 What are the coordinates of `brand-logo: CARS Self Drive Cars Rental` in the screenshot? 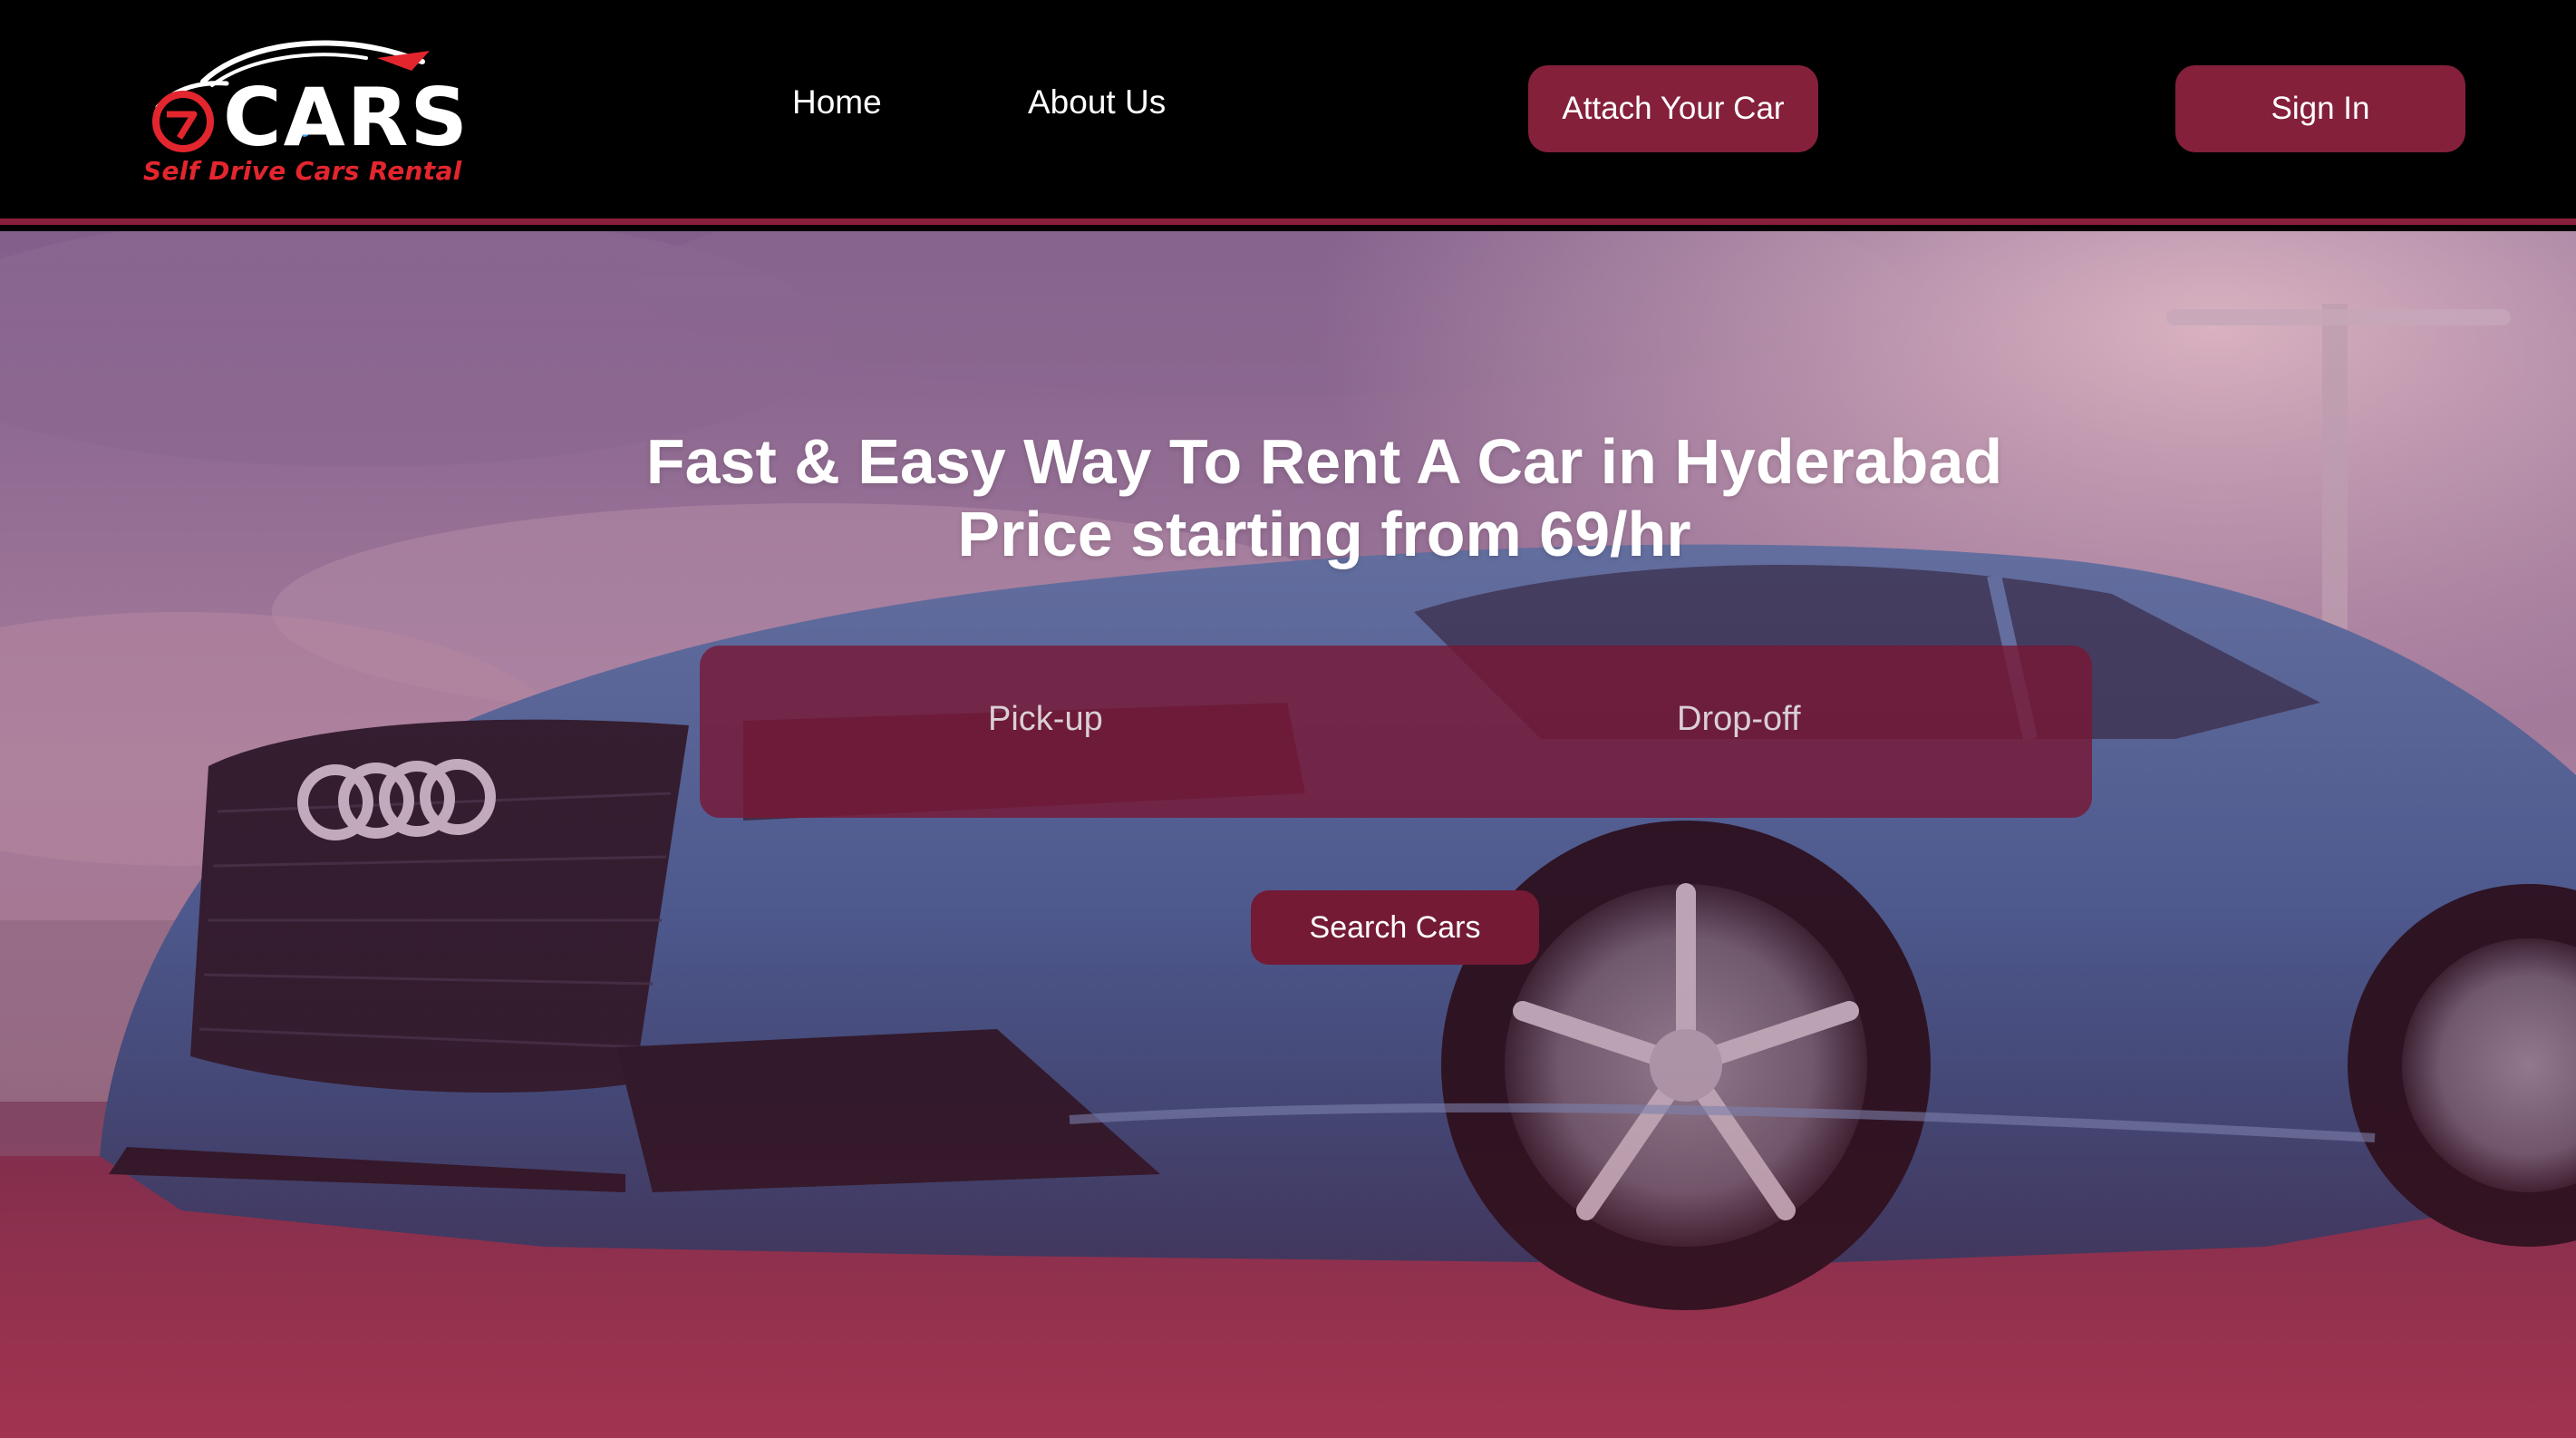 It's located at (304, 109).